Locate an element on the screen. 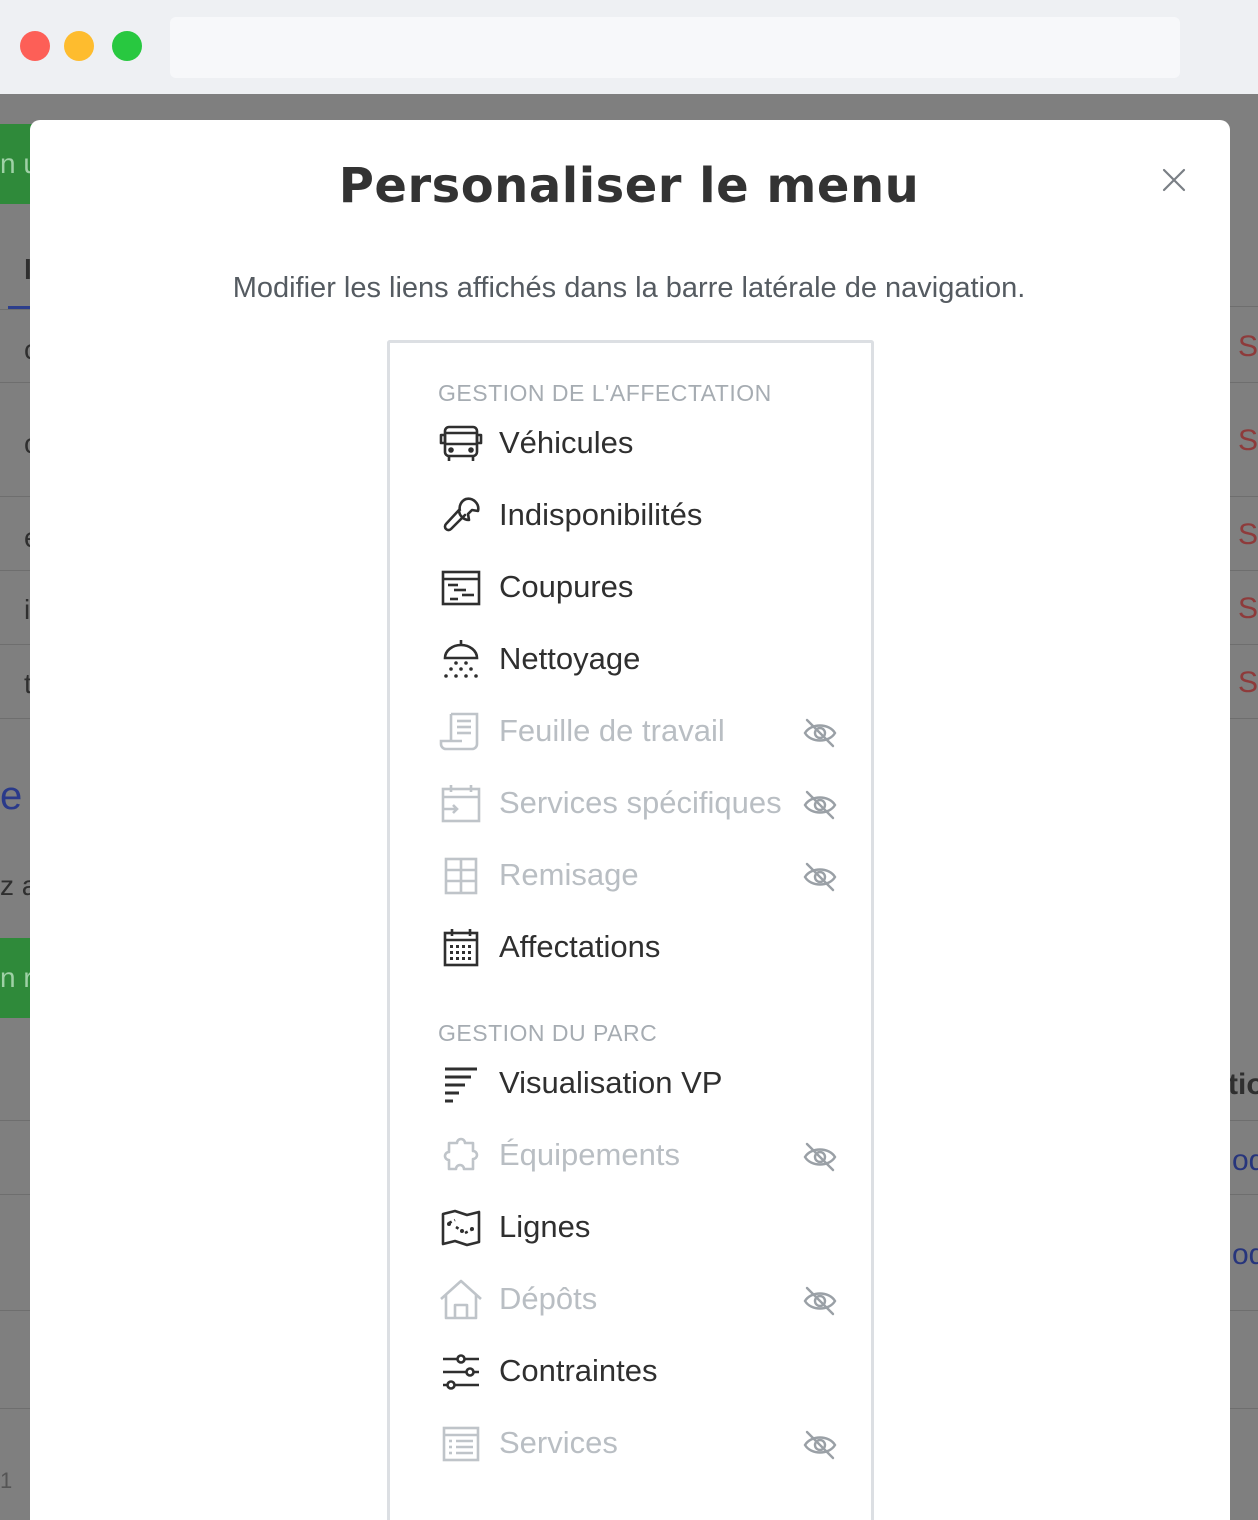 This screenshot has height=1520, width=1258. bg-fragment: tio is located at coordinates (1243, 1084).